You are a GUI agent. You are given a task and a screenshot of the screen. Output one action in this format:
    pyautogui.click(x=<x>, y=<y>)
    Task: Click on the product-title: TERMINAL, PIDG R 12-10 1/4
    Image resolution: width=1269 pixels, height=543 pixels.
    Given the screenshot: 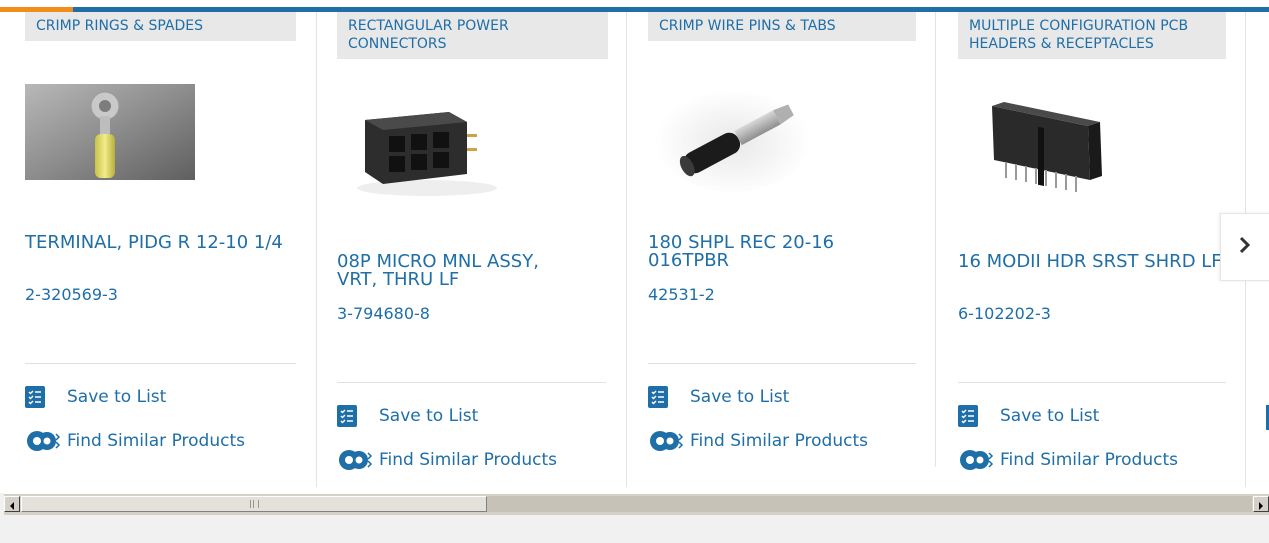 What is the action you would take?
    pyautogui.click(x=160, y=243)
    